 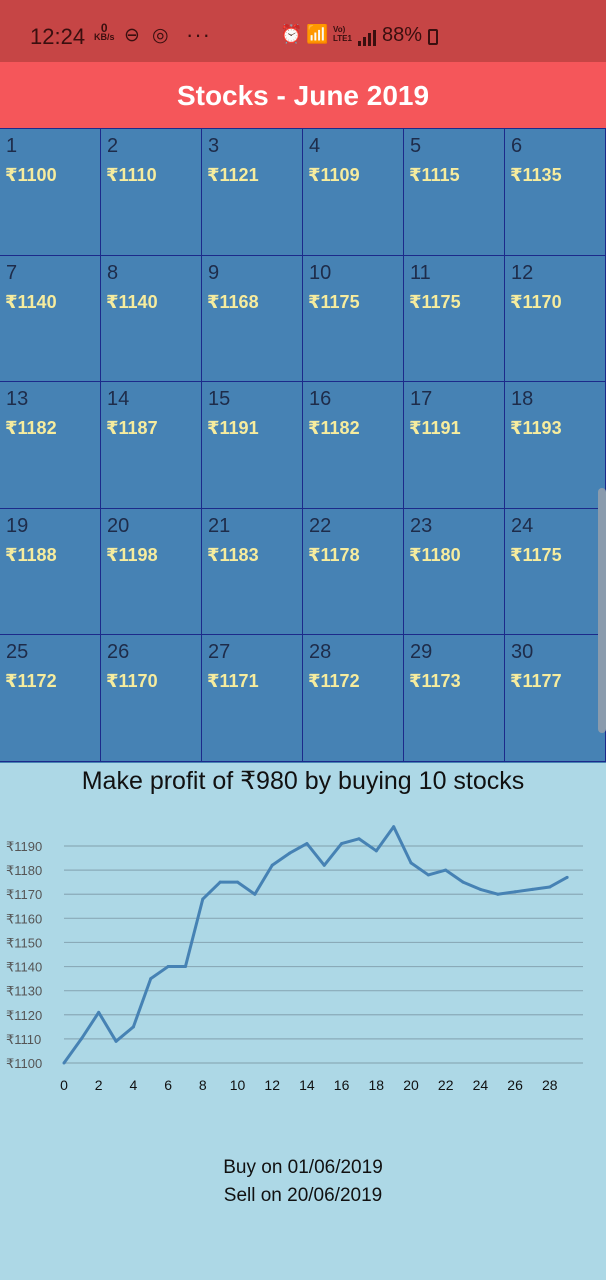 I want to click on day-price: ₹1188, so click(x=31, y=554).